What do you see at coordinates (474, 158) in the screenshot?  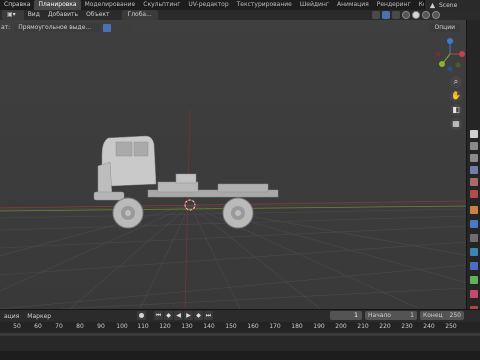 I see `output-properties-tab` at bounding box center [474, 158].